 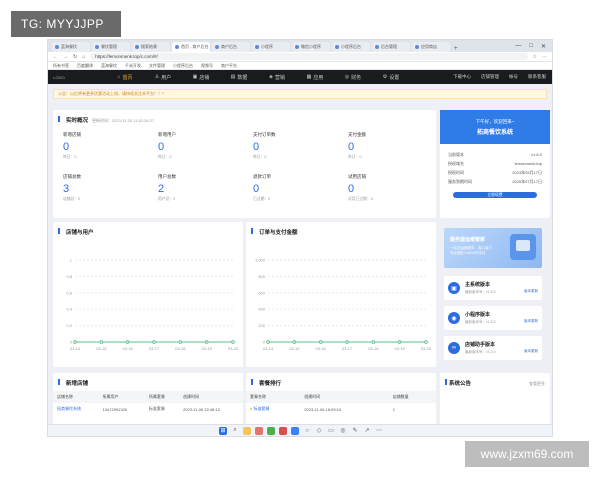 What do you see at coordinates (480, 352) in the screenshot?
I see `version-number: 最新版本号：v1.2.0` at bounding box center [480, 352].